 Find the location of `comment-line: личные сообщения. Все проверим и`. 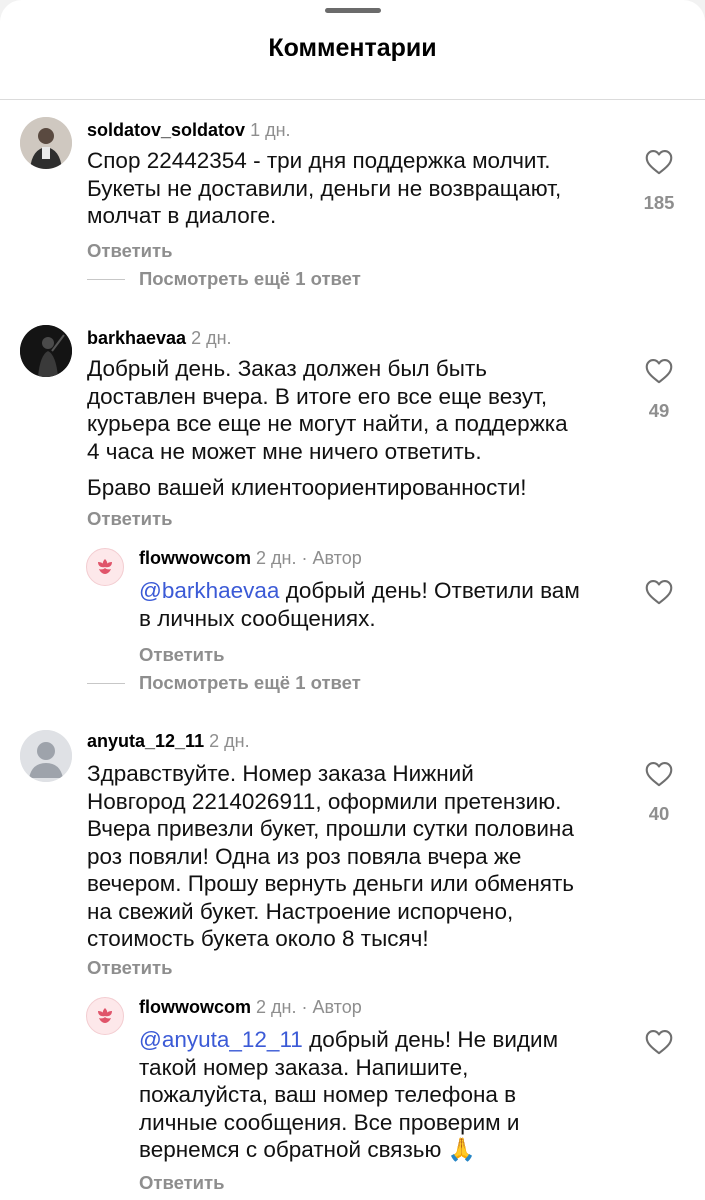

comment-line: личные сообщения. Все проверим и is located at coordinates (329, 1122).